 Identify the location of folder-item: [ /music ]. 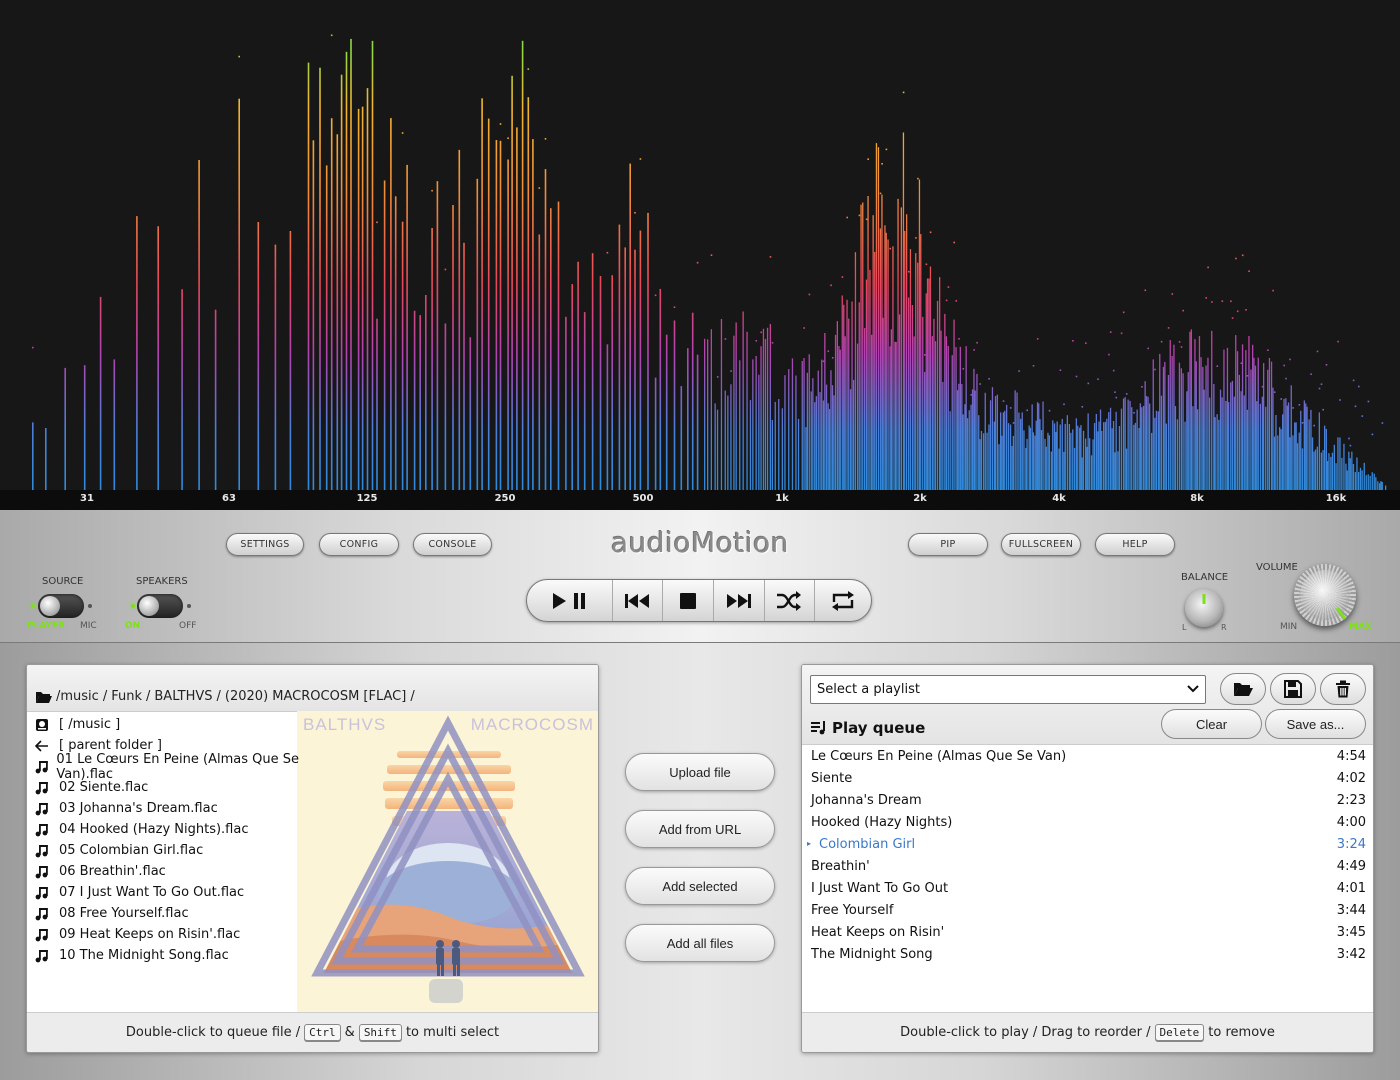
(177, 724).